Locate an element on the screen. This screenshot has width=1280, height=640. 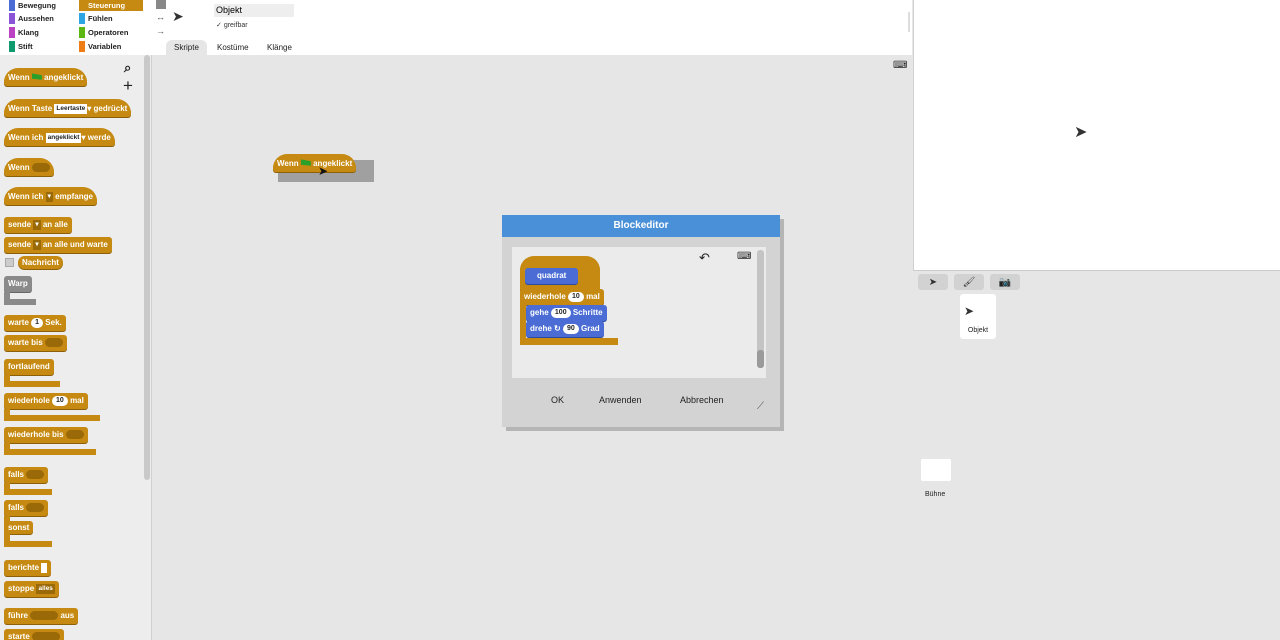
category-pen: Stift is located at coordinates (41, 46).